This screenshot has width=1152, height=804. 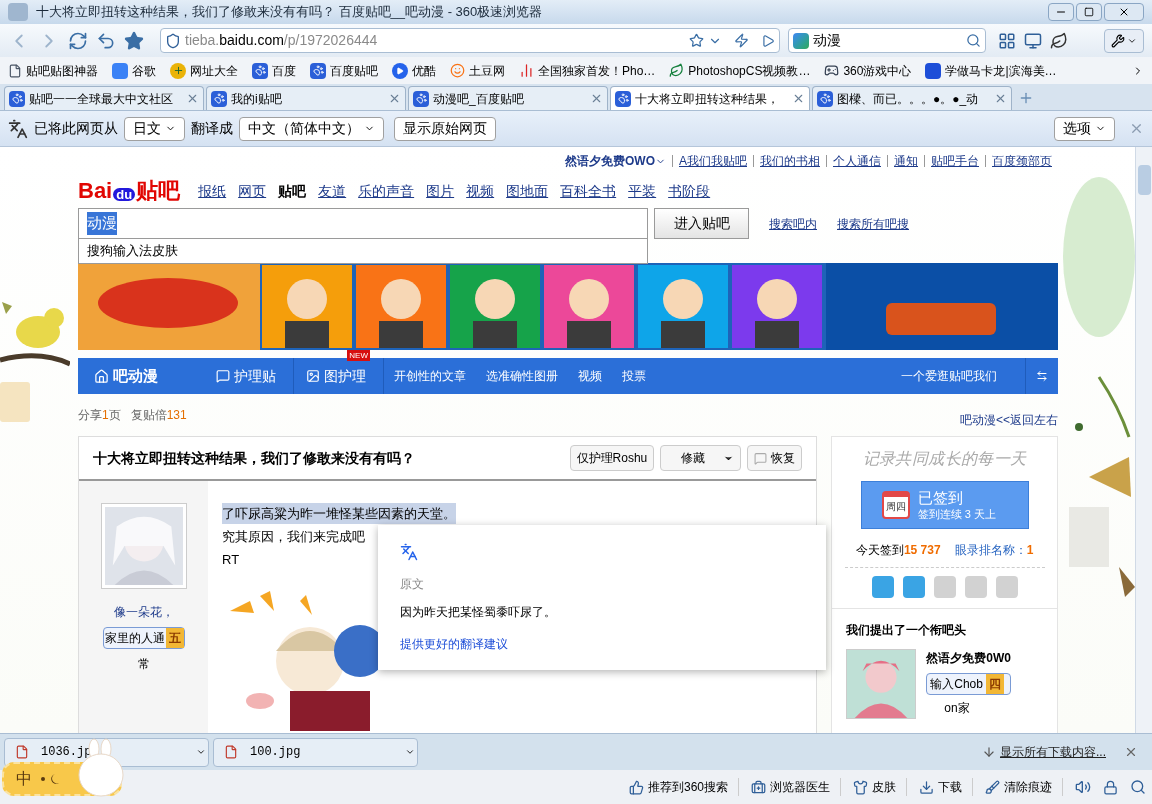 What do you see at coordinates (454, 644) in the screenshot?
I see `suggest-translation-link: 提供更好的翻译建议` at bounding box center [454, 644].